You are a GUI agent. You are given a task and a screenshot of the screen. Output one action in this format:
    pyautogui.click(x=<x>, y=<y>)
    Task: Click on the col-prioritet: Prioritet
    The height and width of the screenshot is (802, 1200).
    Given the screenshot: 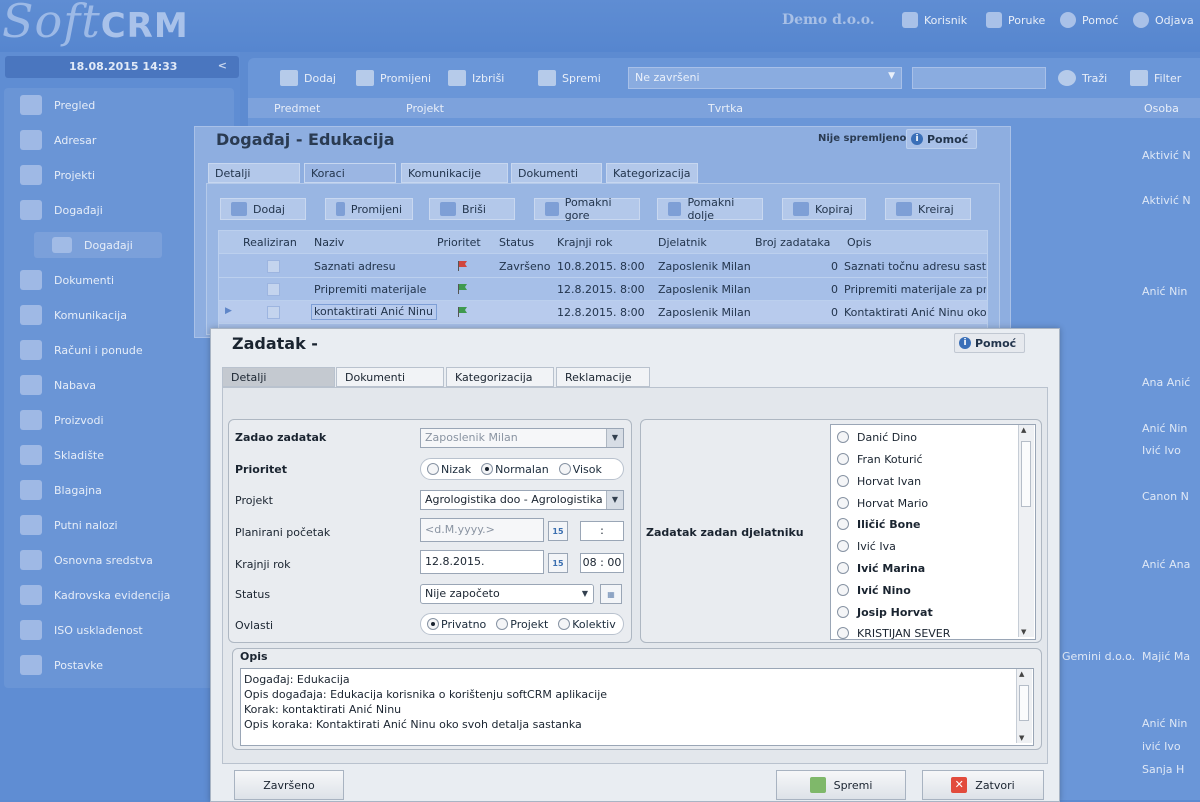 What is the action you would take?
    pyautogui.click(x=459, y=242)
    